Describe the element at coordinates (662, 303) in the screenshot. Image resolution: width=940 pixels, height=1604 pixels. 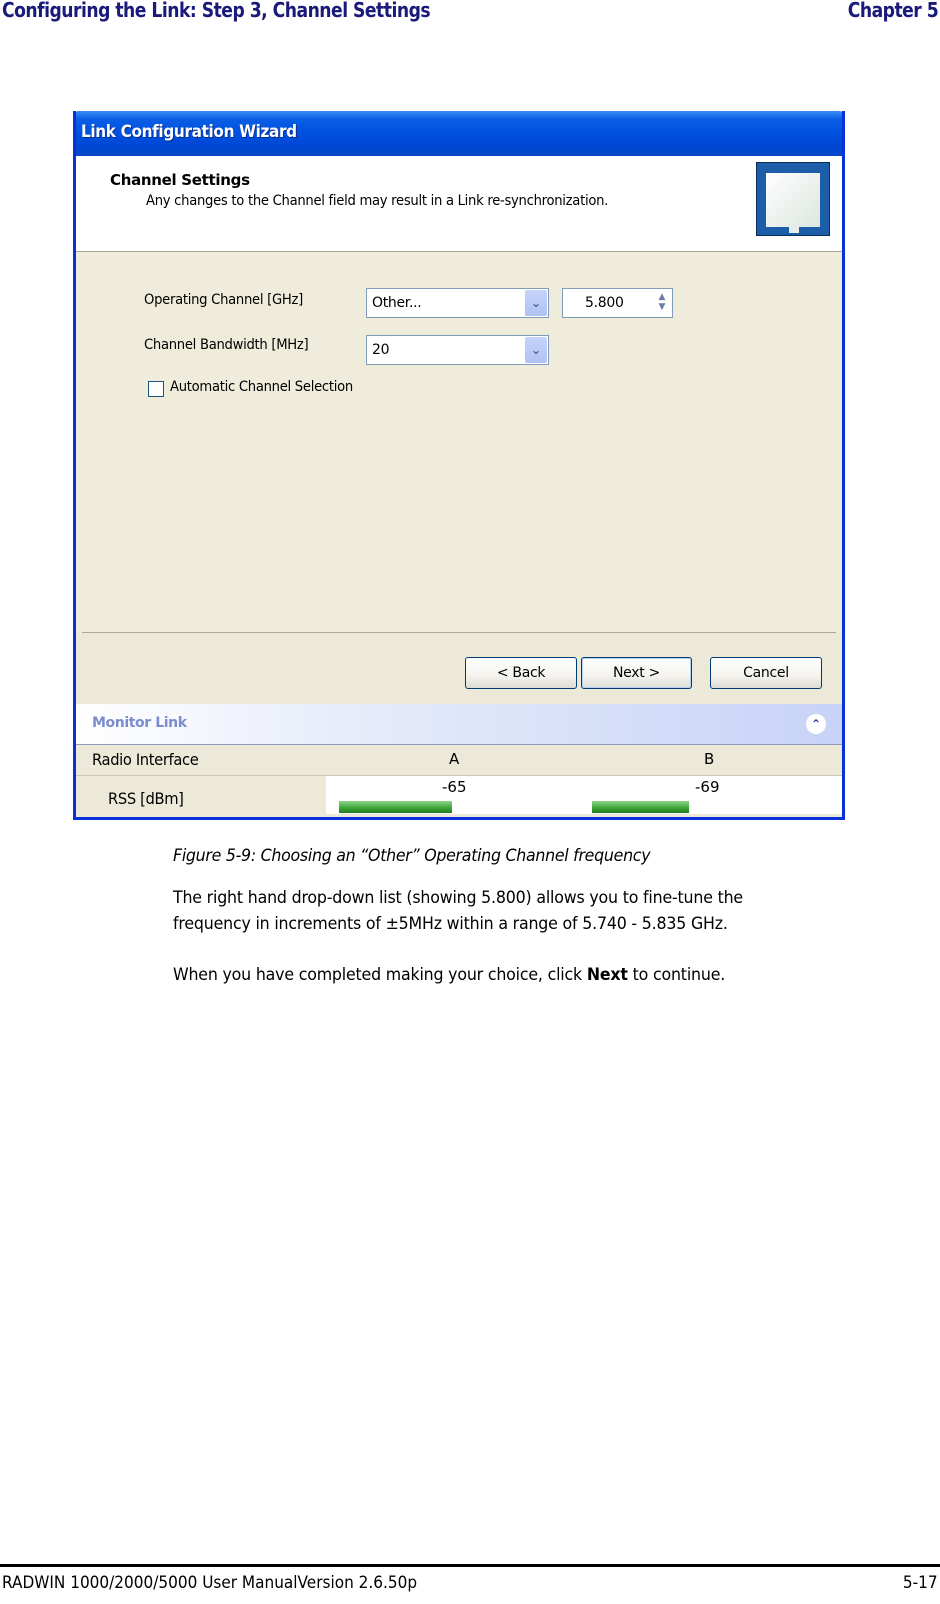
I see `spin-up-down-icon: ▲ ▼` at that location.